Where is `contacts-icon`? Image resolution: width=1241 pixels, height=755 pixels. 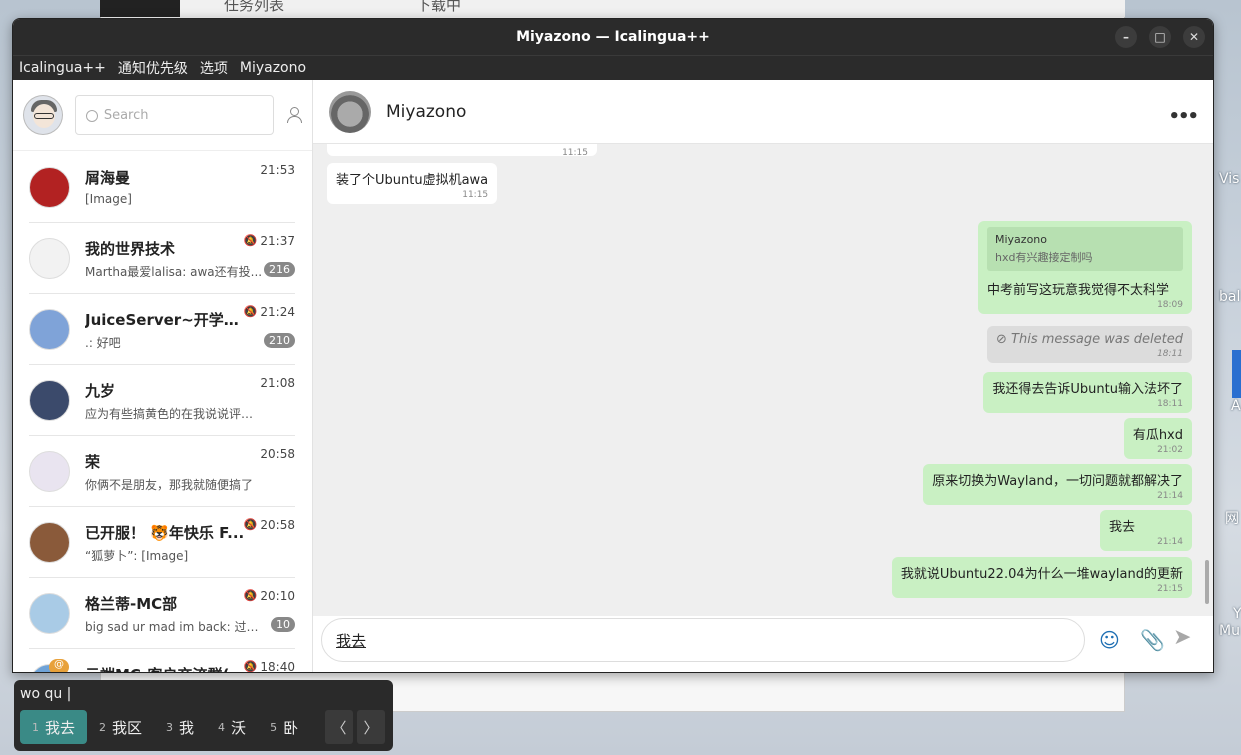 contacts-icon is located at coordinates (294, 115).